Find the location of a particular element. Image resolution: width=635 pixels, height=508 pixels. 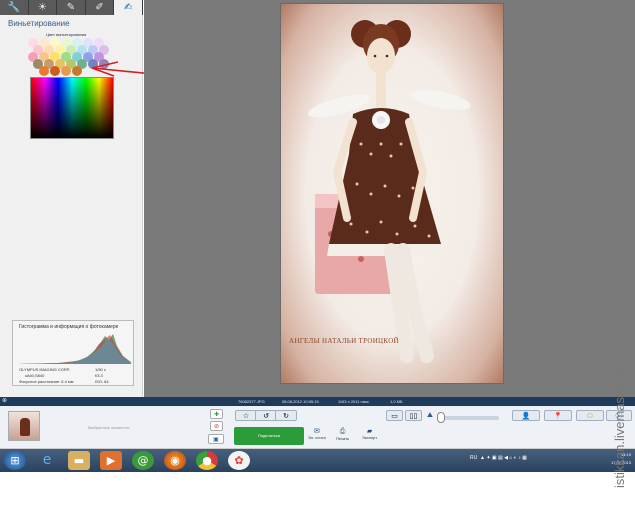

remove-red-icon: ⊘ is located at coordinates (216, 426).